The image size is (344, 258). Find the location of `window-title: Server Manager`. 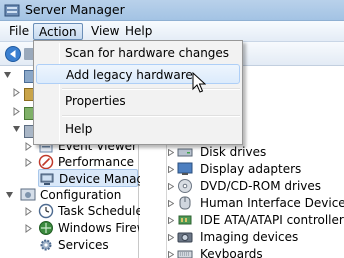

window-title: Server Manager is located at coordinates (75, 9).